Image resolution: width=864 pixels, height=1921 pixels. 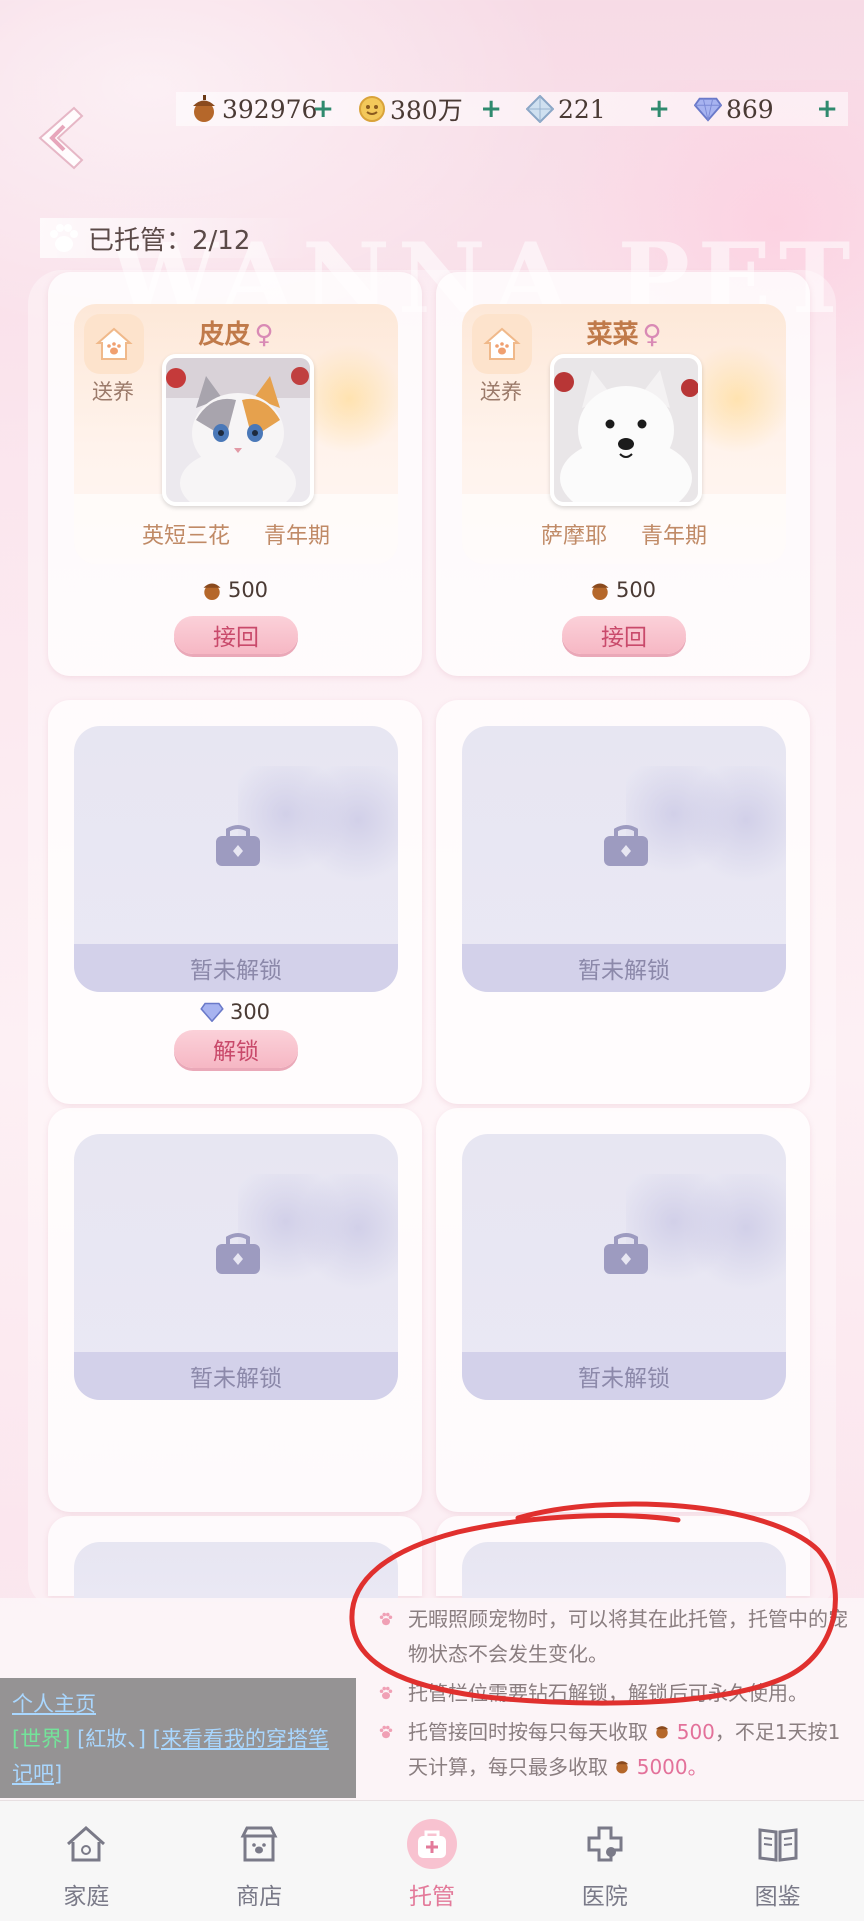 I want to click on add-crystal-button: +, so click(x=659, y=109).